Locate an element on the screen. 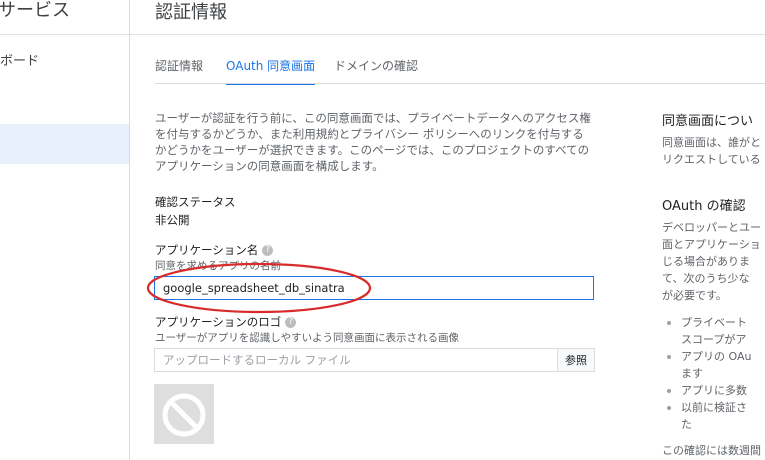 The width and height of the screenshot is (765, 460). browse-button: 参照 is located at coordinates (576, 360).